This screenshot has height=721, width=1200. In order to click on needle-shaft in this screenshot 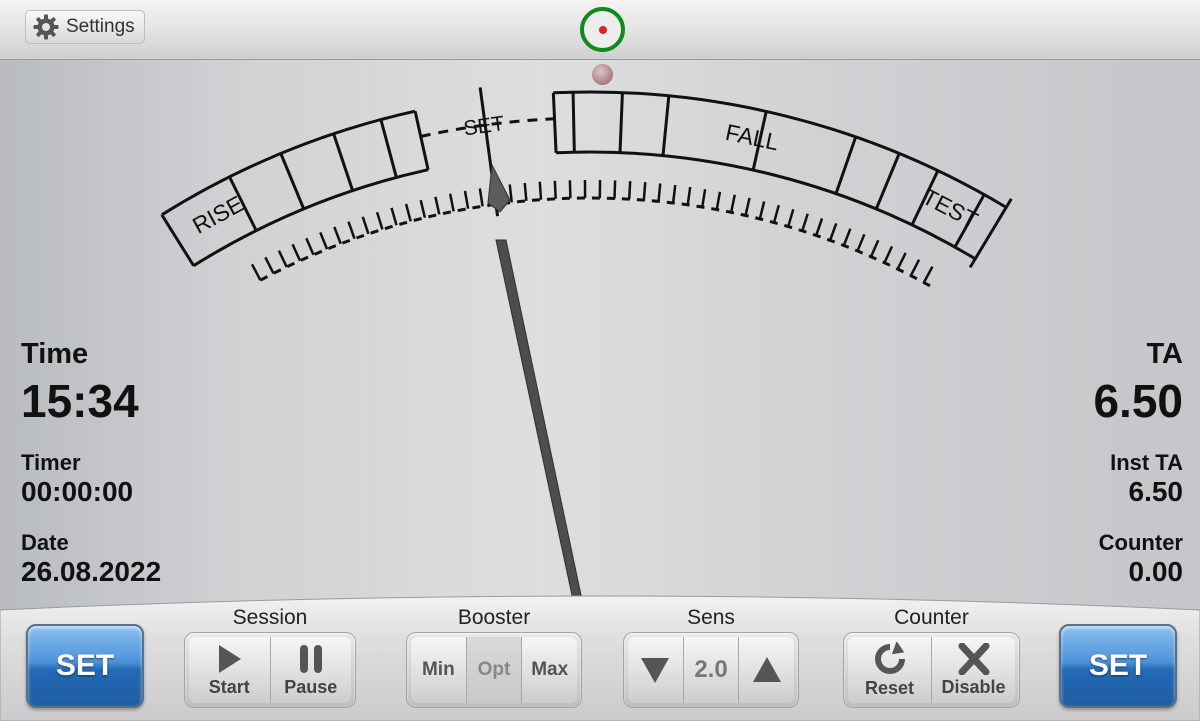, I will do `click(539, 419)`.